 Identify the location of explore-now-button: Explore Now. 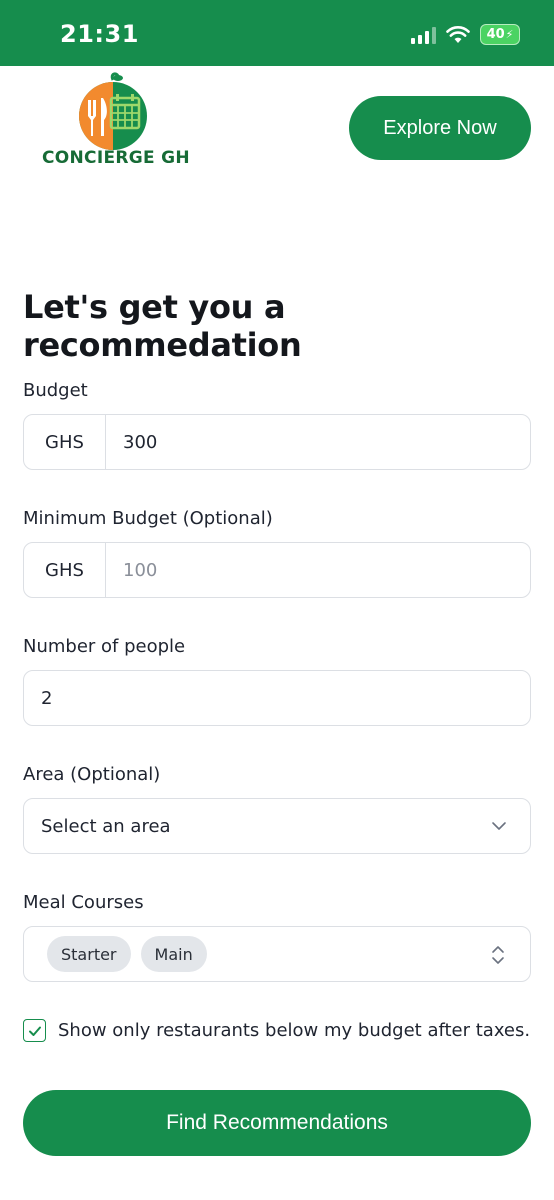
(440, 128).